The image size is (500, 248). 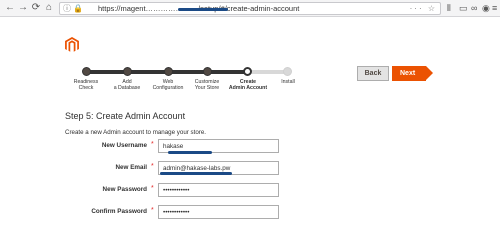 What do you see at coordinates (267, 72) in the screenshot?
I see `progress-track-remaining` at bounding box center [267, 72].